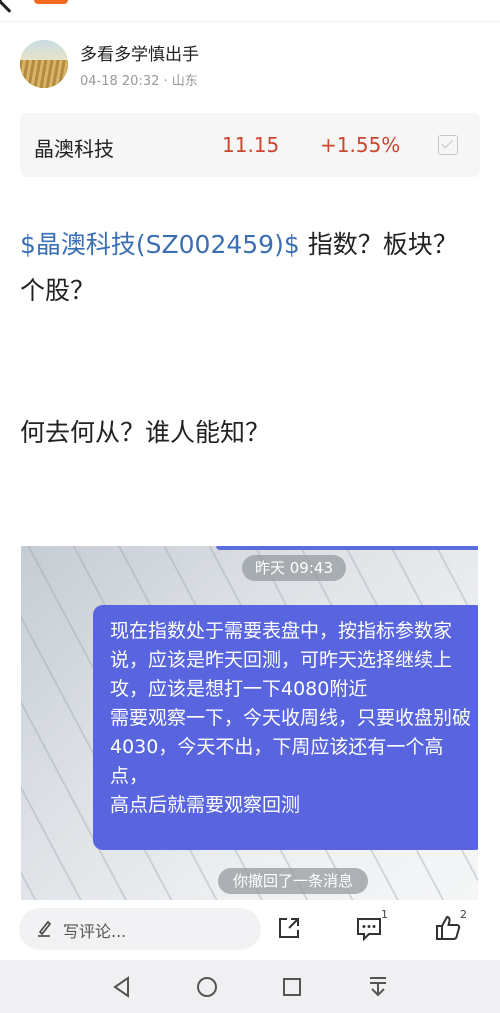 The width and height of the screenshot is (500, 1013). Describe the element at coordinates (51, 2) in the screenshot. I see `notification-badge` at that location.